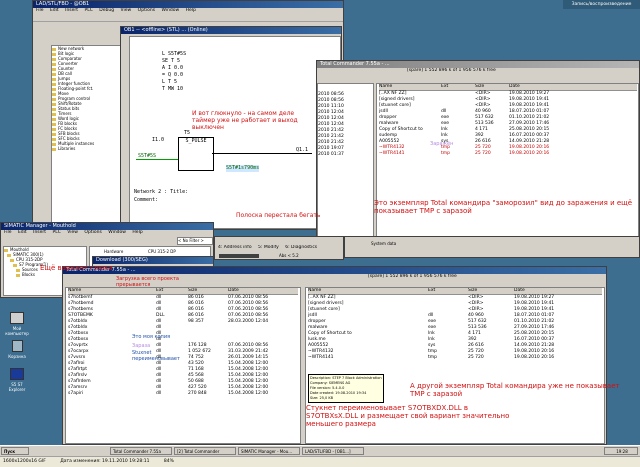 This screenshot has height=467, width=640. What do you see at coordinates (106, 10) in the screenshot?
I see `menu-debug: Debug` at bounding box center [106, 10].